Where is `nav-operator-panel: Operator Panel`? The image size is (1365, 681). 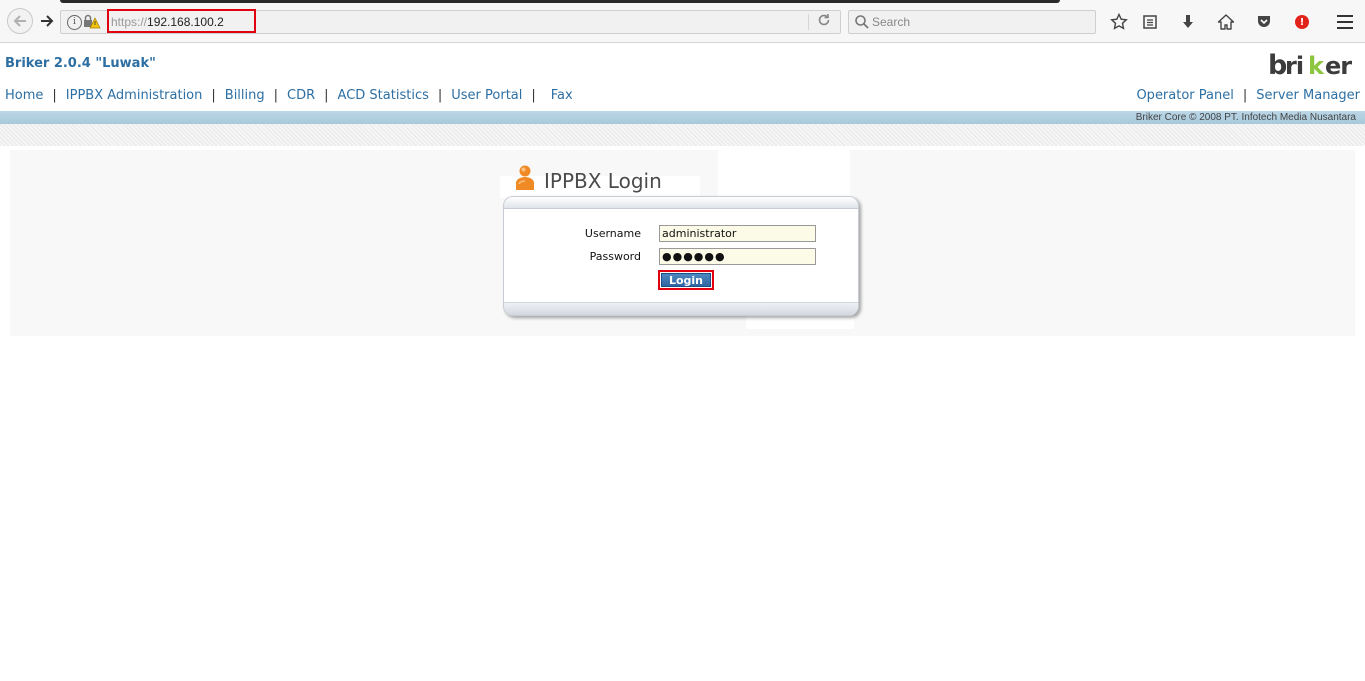 nav-operator-panel: Operator Panel is located at coordinates (1184, 95).